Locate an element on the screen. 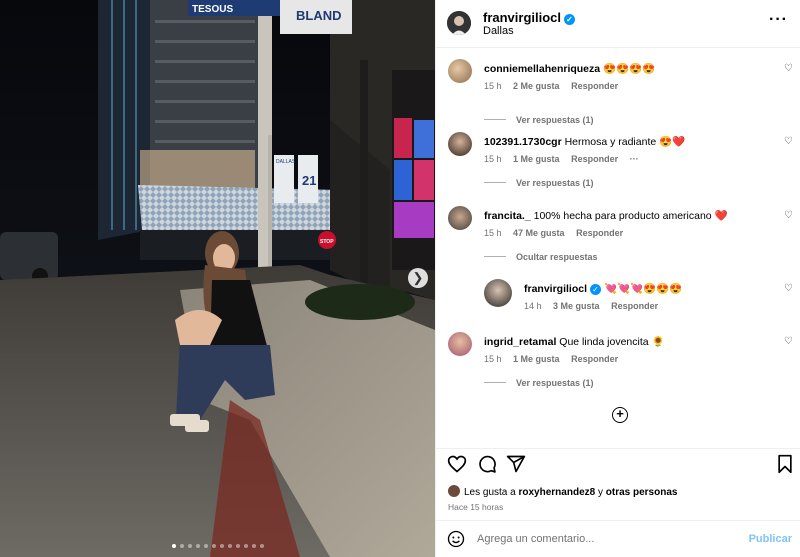 The height and width of the screenshot is (557, 800). reply-meta: 14 h 3 Me gusta Responder is located at coordinates (595, 306).